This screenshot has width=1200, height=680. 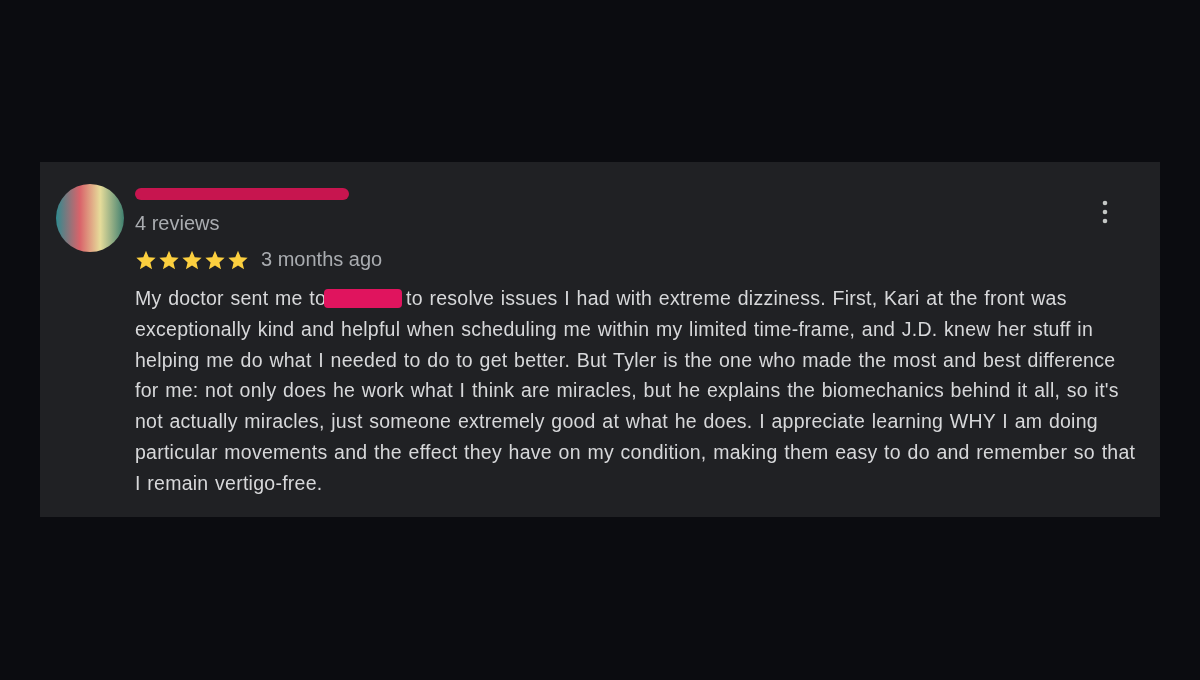 I want to click on review-count: 4 reviews, so click(x=178, y=223).